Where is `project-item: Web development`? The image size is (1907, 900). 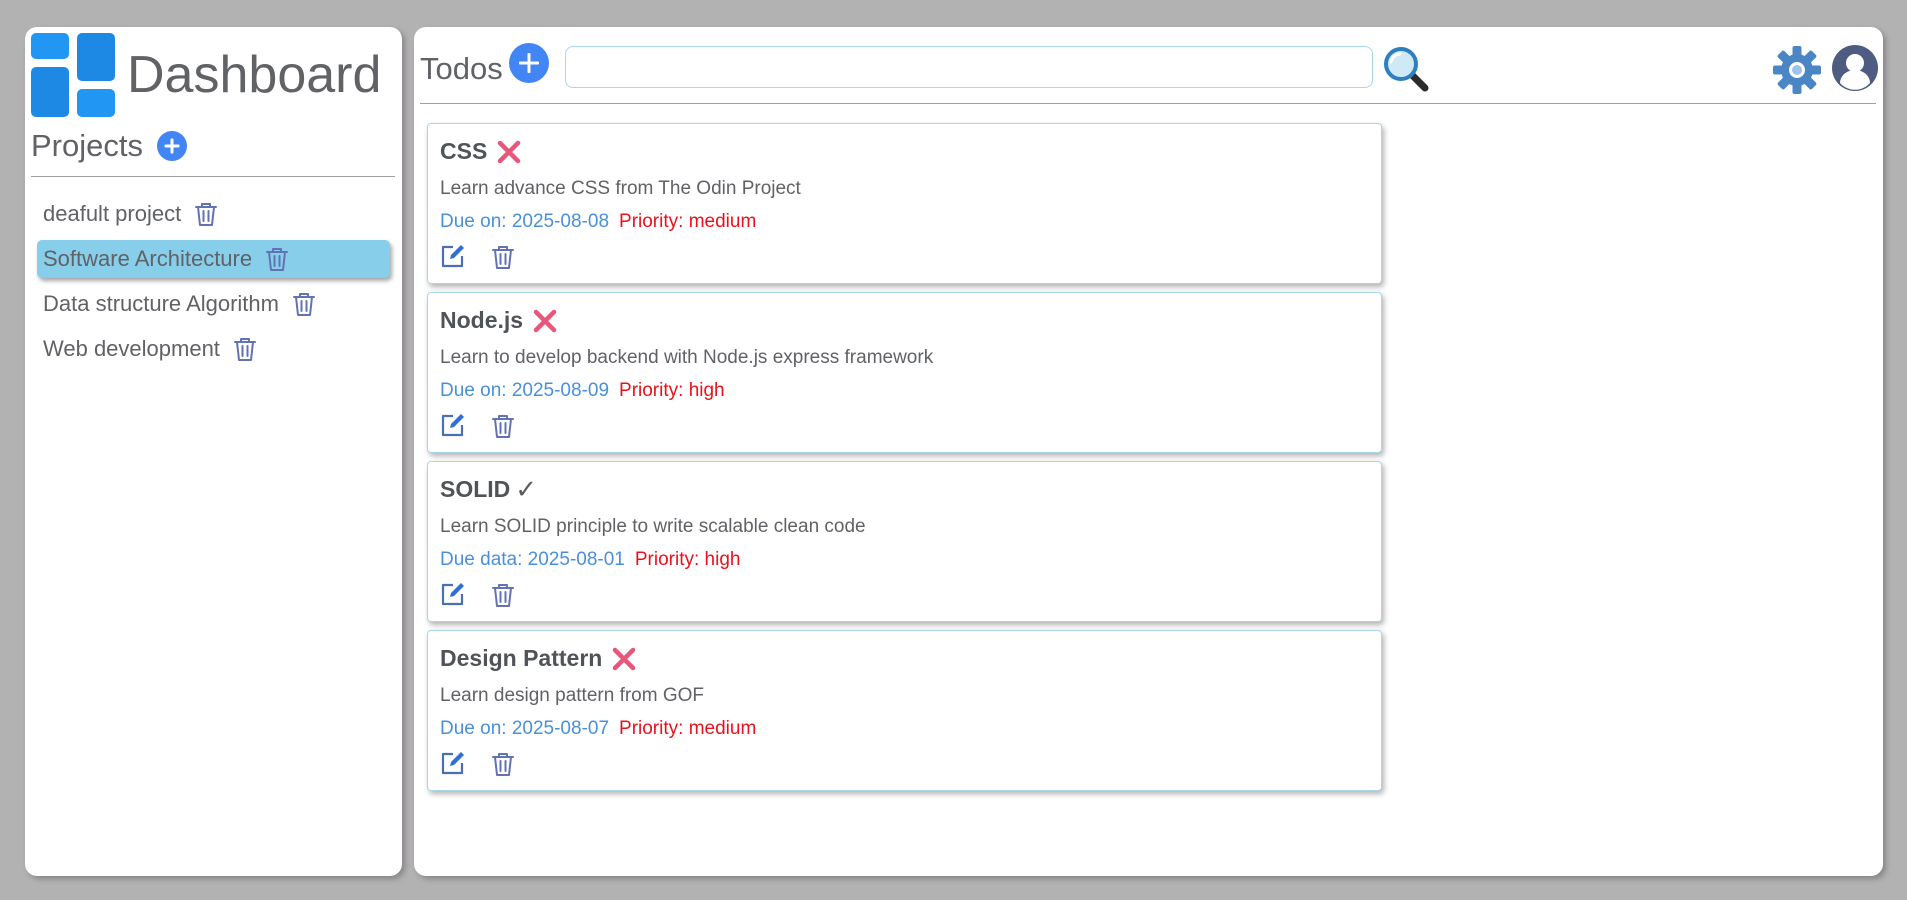
project-item: Web development is located at coordinates (152, 349).